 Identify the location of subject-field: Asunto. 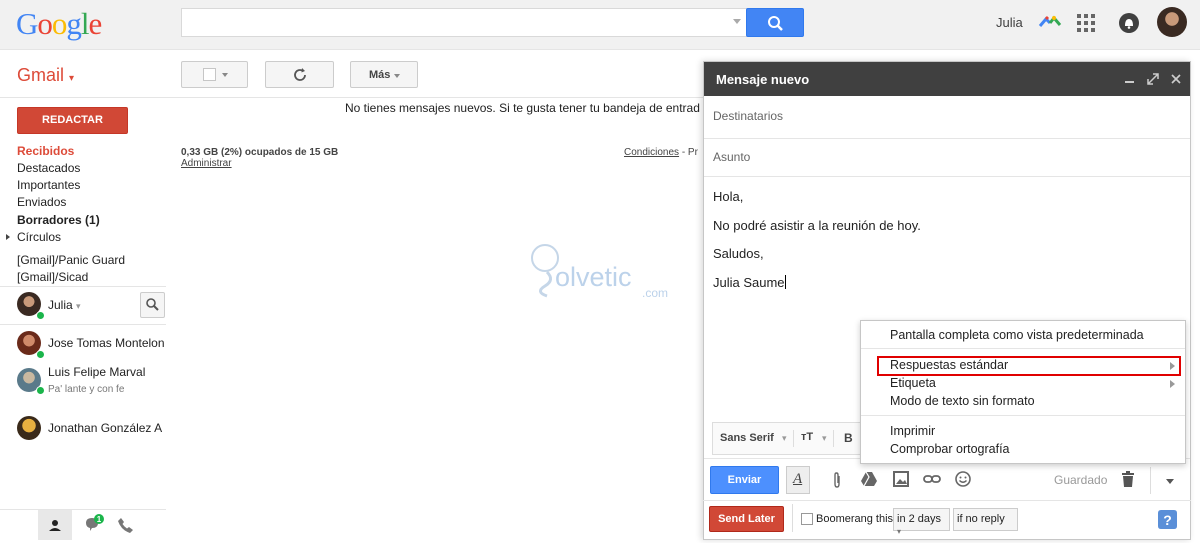
(731, 157).